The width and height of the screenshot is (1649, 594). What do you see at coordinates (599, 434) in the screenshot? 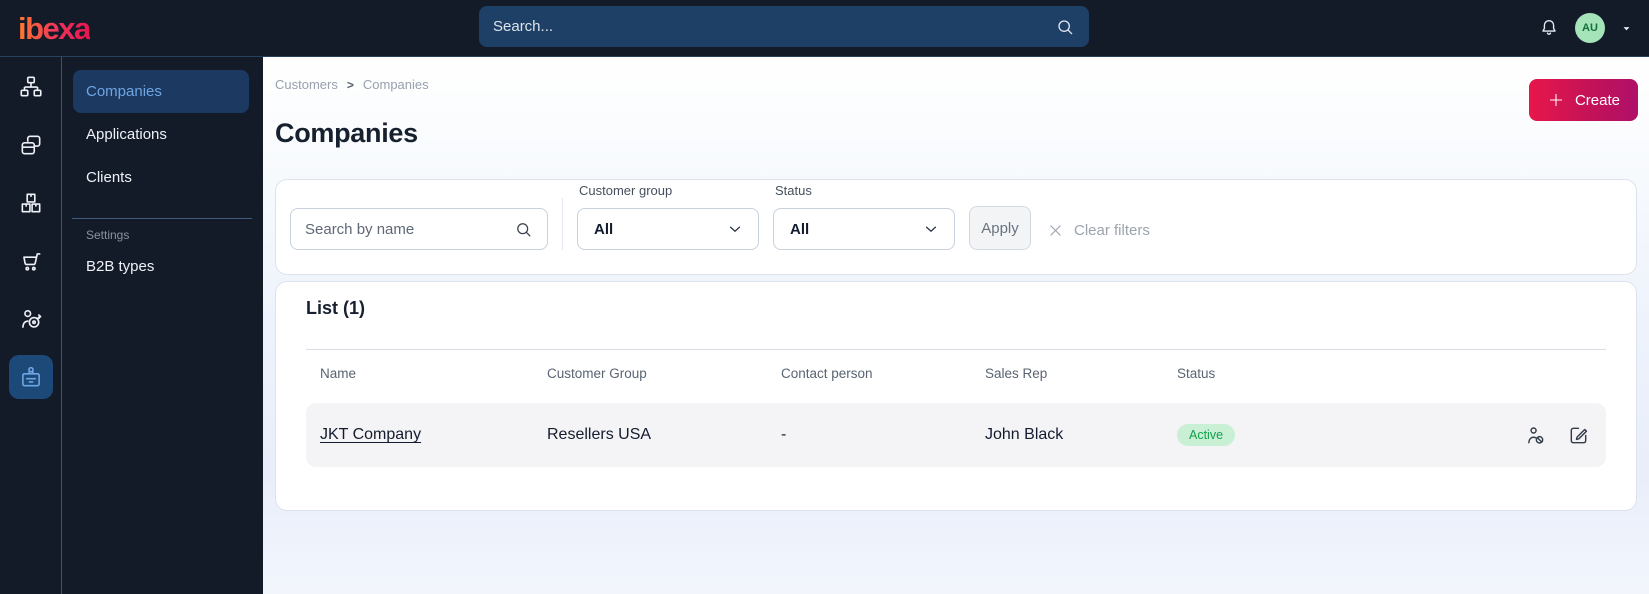
I see `cell-customer-group: Resellers USA` at bounding box center [599, 434].